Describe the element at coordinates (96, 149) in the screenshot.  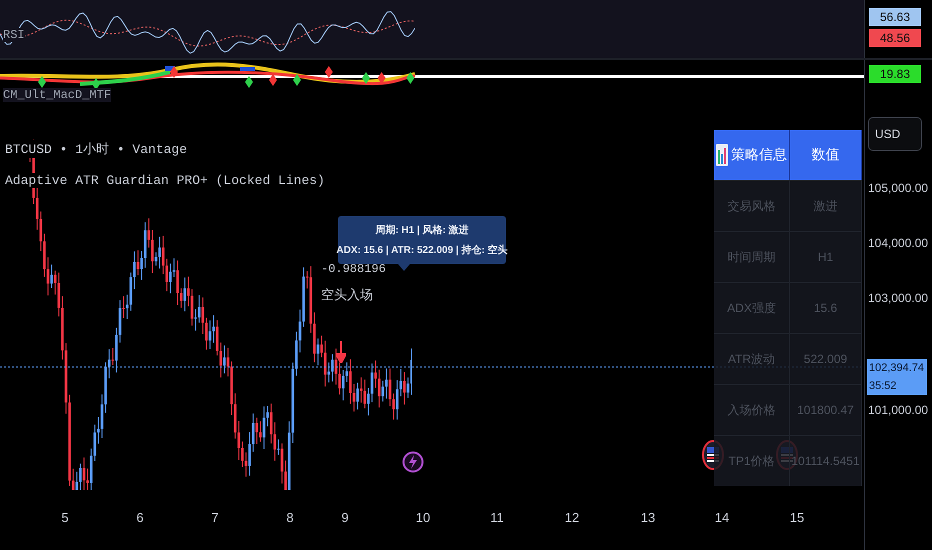
I see `symbol-legend: BTCUSD • 1小时 • Vantage` at that location.